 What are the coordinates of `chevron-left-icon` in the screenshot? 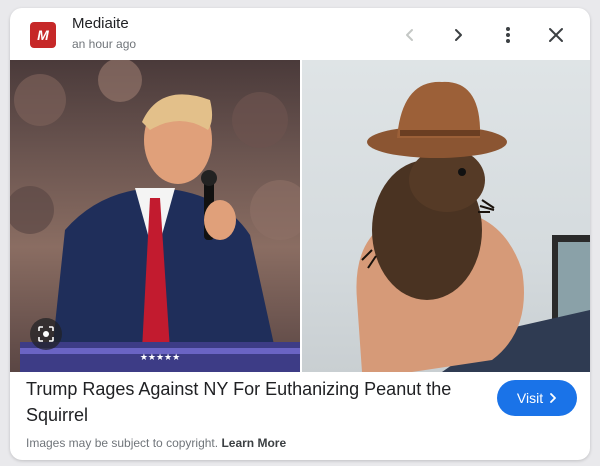 It's located at (409, 35).